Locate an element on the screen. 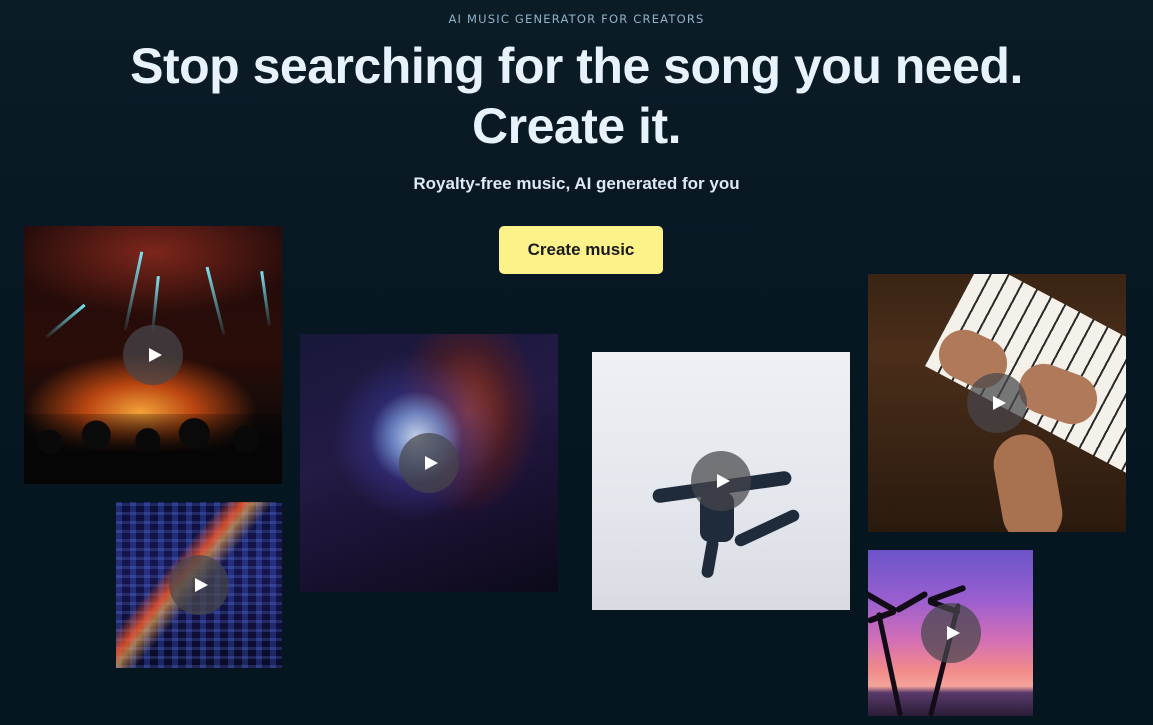 Image resolution: width=1153 pixels, height=725 pixels. sample-tile-palm is located at coordinates (950, 633).